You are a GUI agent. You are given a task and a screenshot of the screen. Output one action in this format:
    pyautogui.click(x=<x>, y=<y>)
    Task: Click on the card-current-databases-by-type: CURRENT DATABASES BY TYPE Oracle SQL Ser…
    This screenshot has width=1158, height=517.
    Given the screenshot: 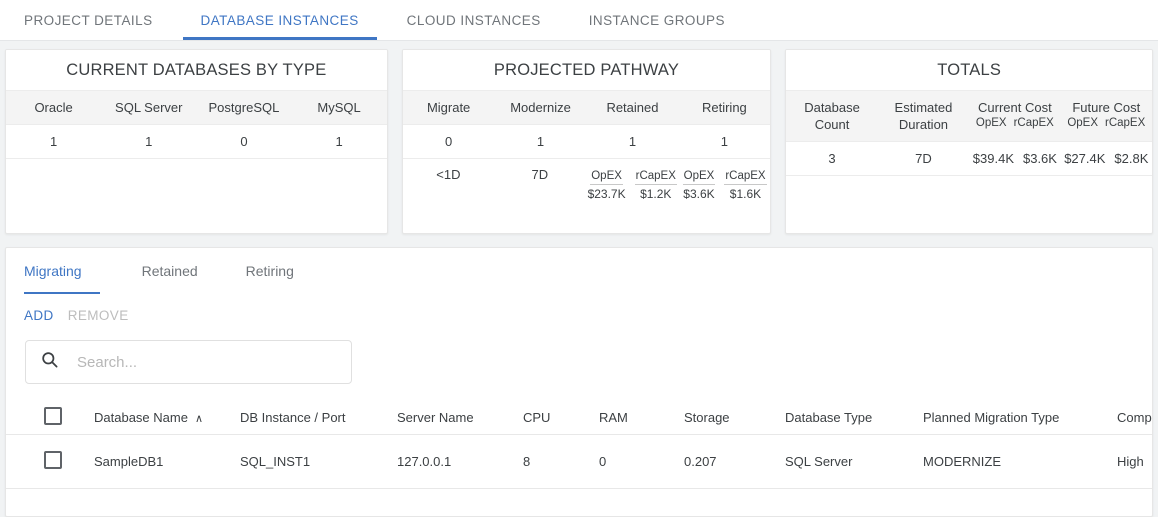 What is the action you would take?
    pyautogui.click(x=196, y=141)
    